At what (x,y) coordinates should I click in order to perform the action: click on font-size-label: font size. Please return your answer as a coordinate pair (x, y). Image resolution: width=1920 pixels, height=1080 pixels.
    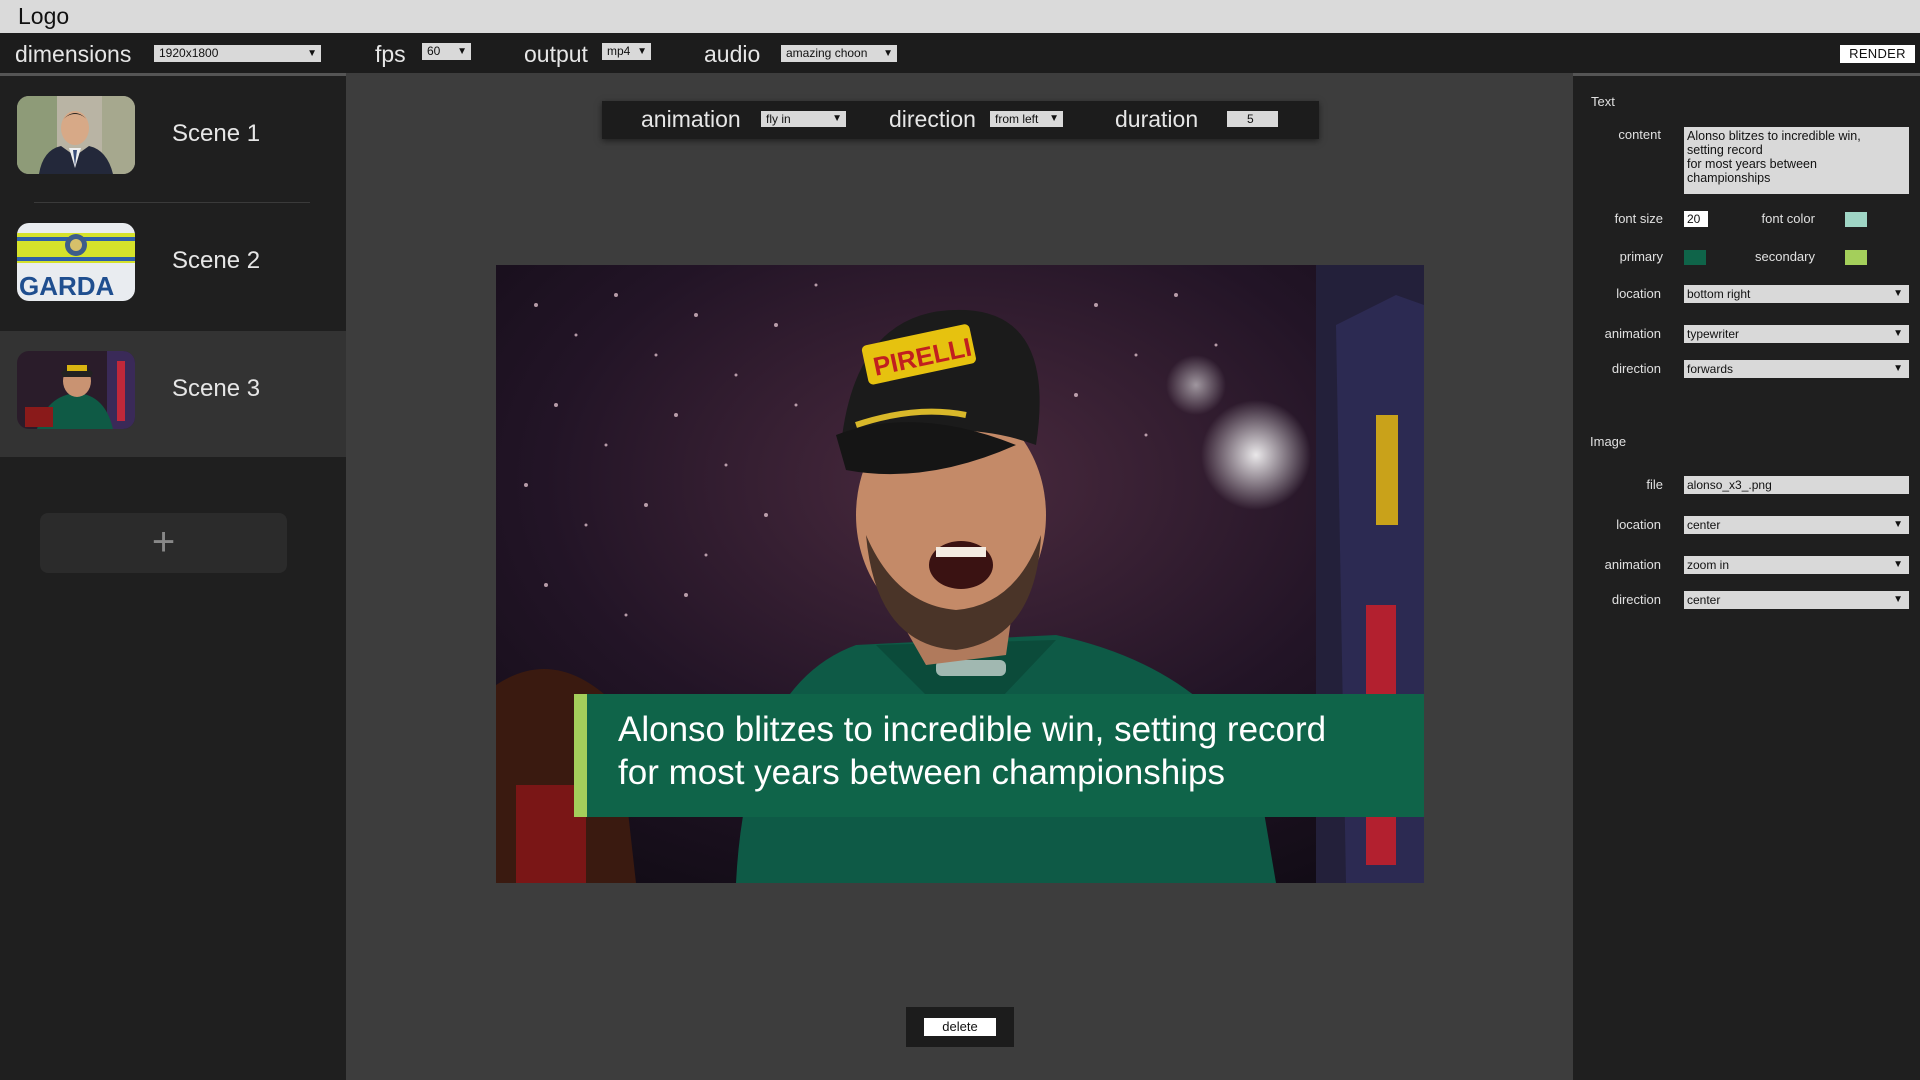
    Looking at the image, I should click on (1638, 218).